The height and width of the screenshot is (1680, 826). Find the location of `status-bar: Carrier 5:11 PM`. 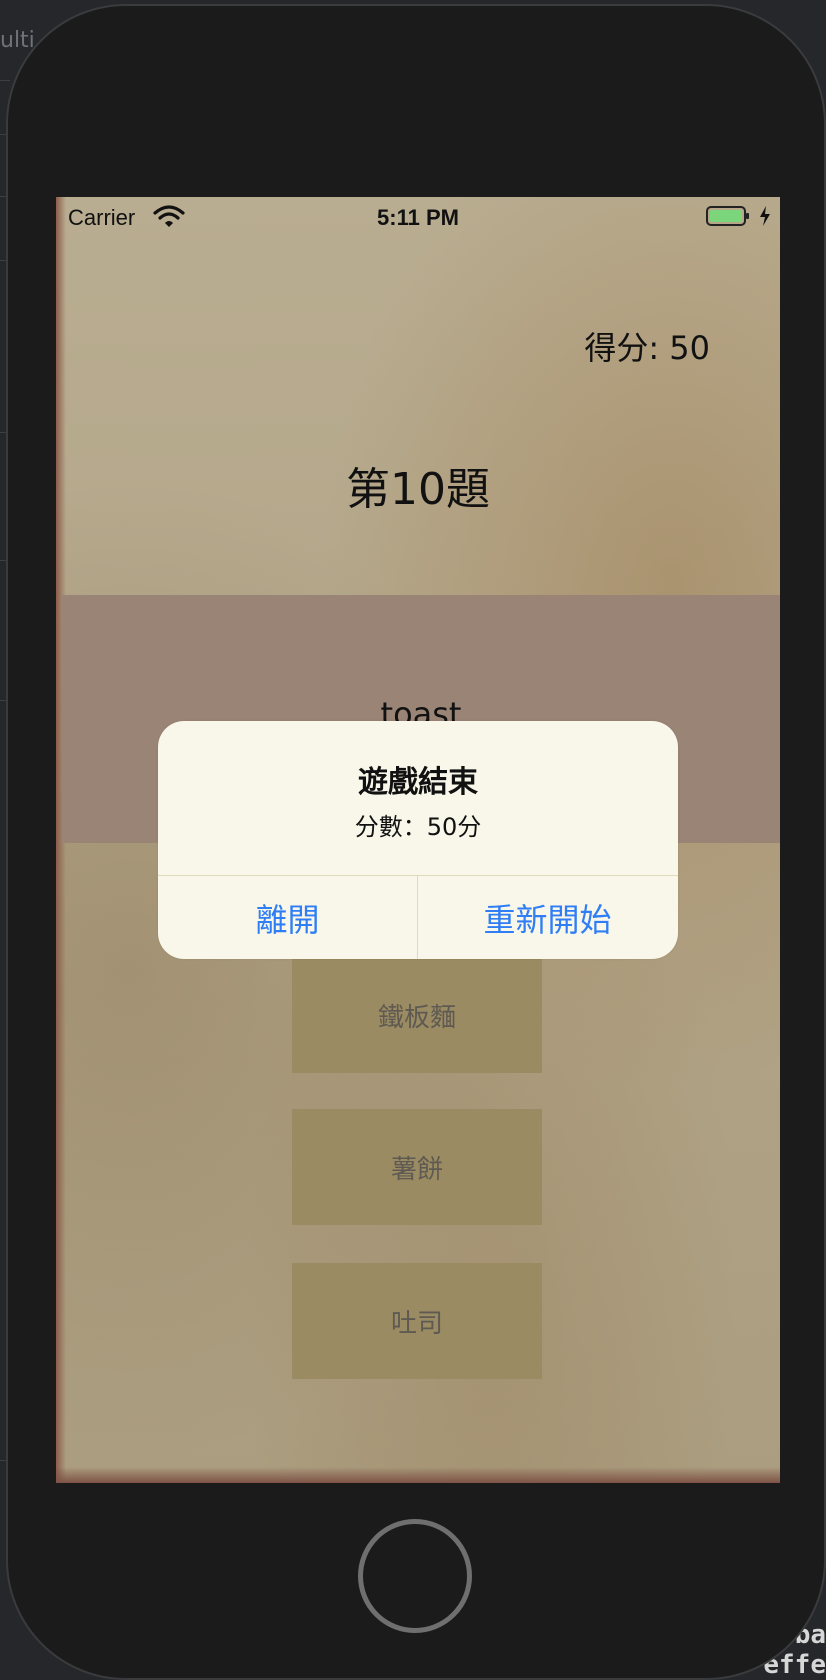

status-bar: Carrier 5:11 PM is located at coordinates (418, 217).